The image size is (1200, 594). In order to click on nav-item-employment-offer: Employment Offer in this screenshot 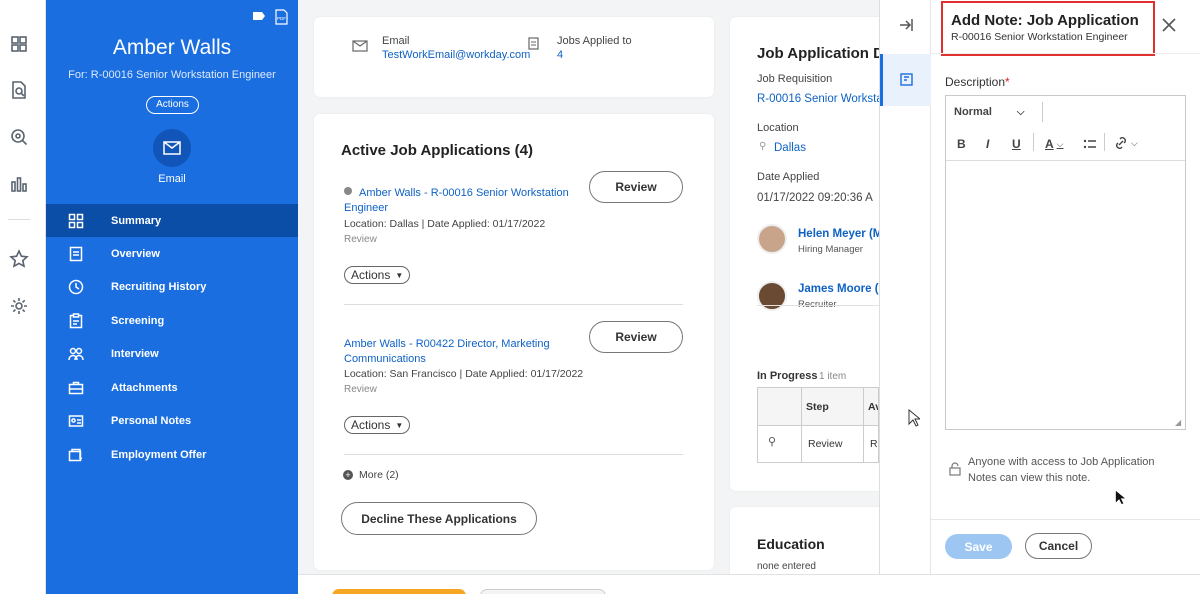, I will do `click(172, 454)`.